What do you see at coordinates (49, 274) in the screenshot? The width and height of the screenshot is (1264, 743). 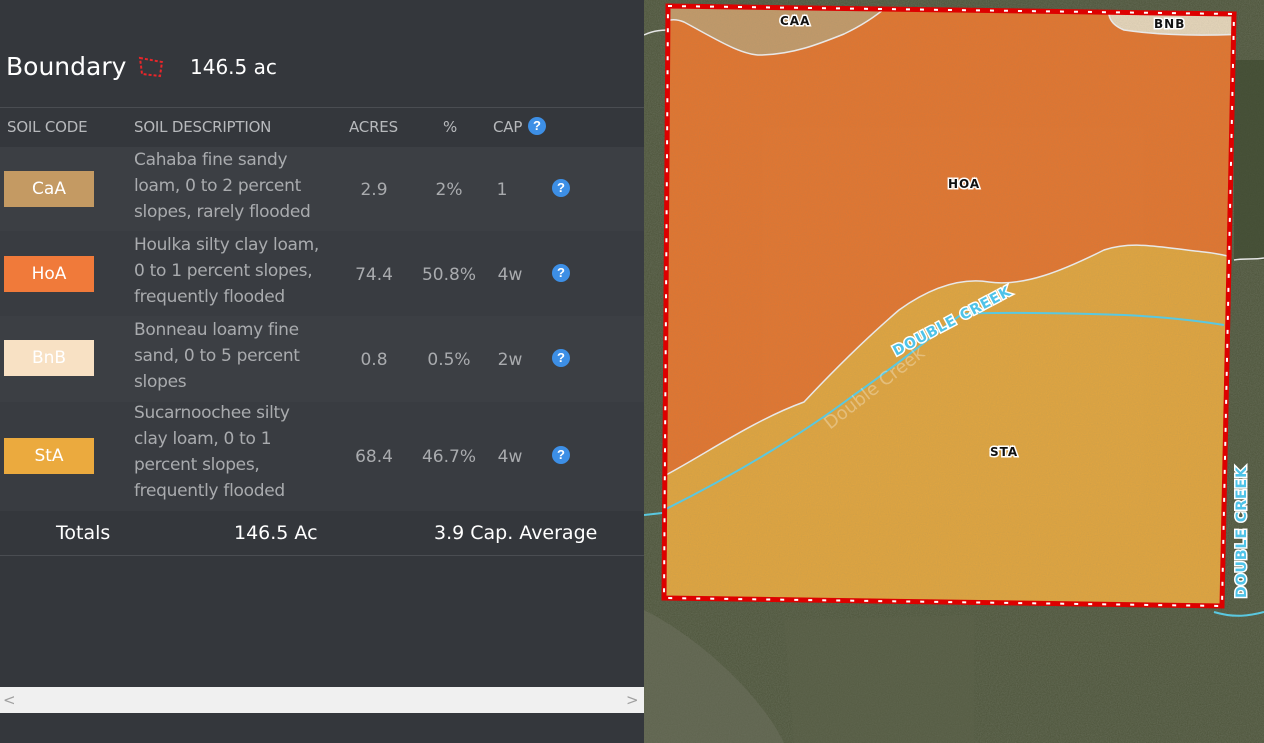 I see `soil-code-hoa: HoA` at bounding box center [49, 274].